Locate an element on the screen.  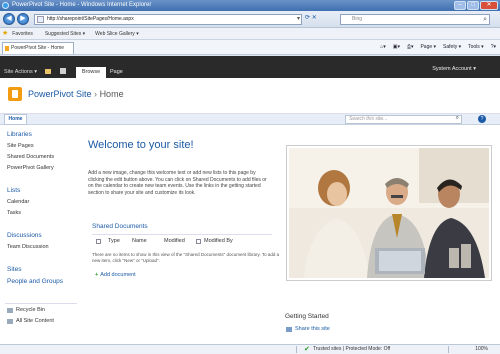
url-text: http://sharepoint/SitePages/Home.aspx is located at coordinates (90, 19).